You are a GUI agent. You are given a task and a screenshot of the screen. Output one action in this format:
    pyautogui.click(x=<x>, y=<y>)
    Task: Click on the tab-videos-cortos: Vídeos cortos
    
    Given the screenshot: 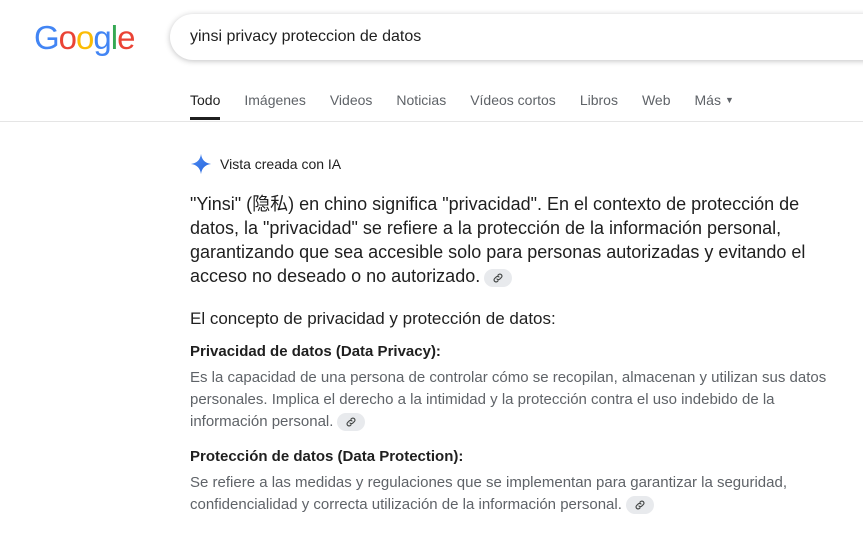 What is the action you would take?
    pyautogui.click(x=513, y=101)
    